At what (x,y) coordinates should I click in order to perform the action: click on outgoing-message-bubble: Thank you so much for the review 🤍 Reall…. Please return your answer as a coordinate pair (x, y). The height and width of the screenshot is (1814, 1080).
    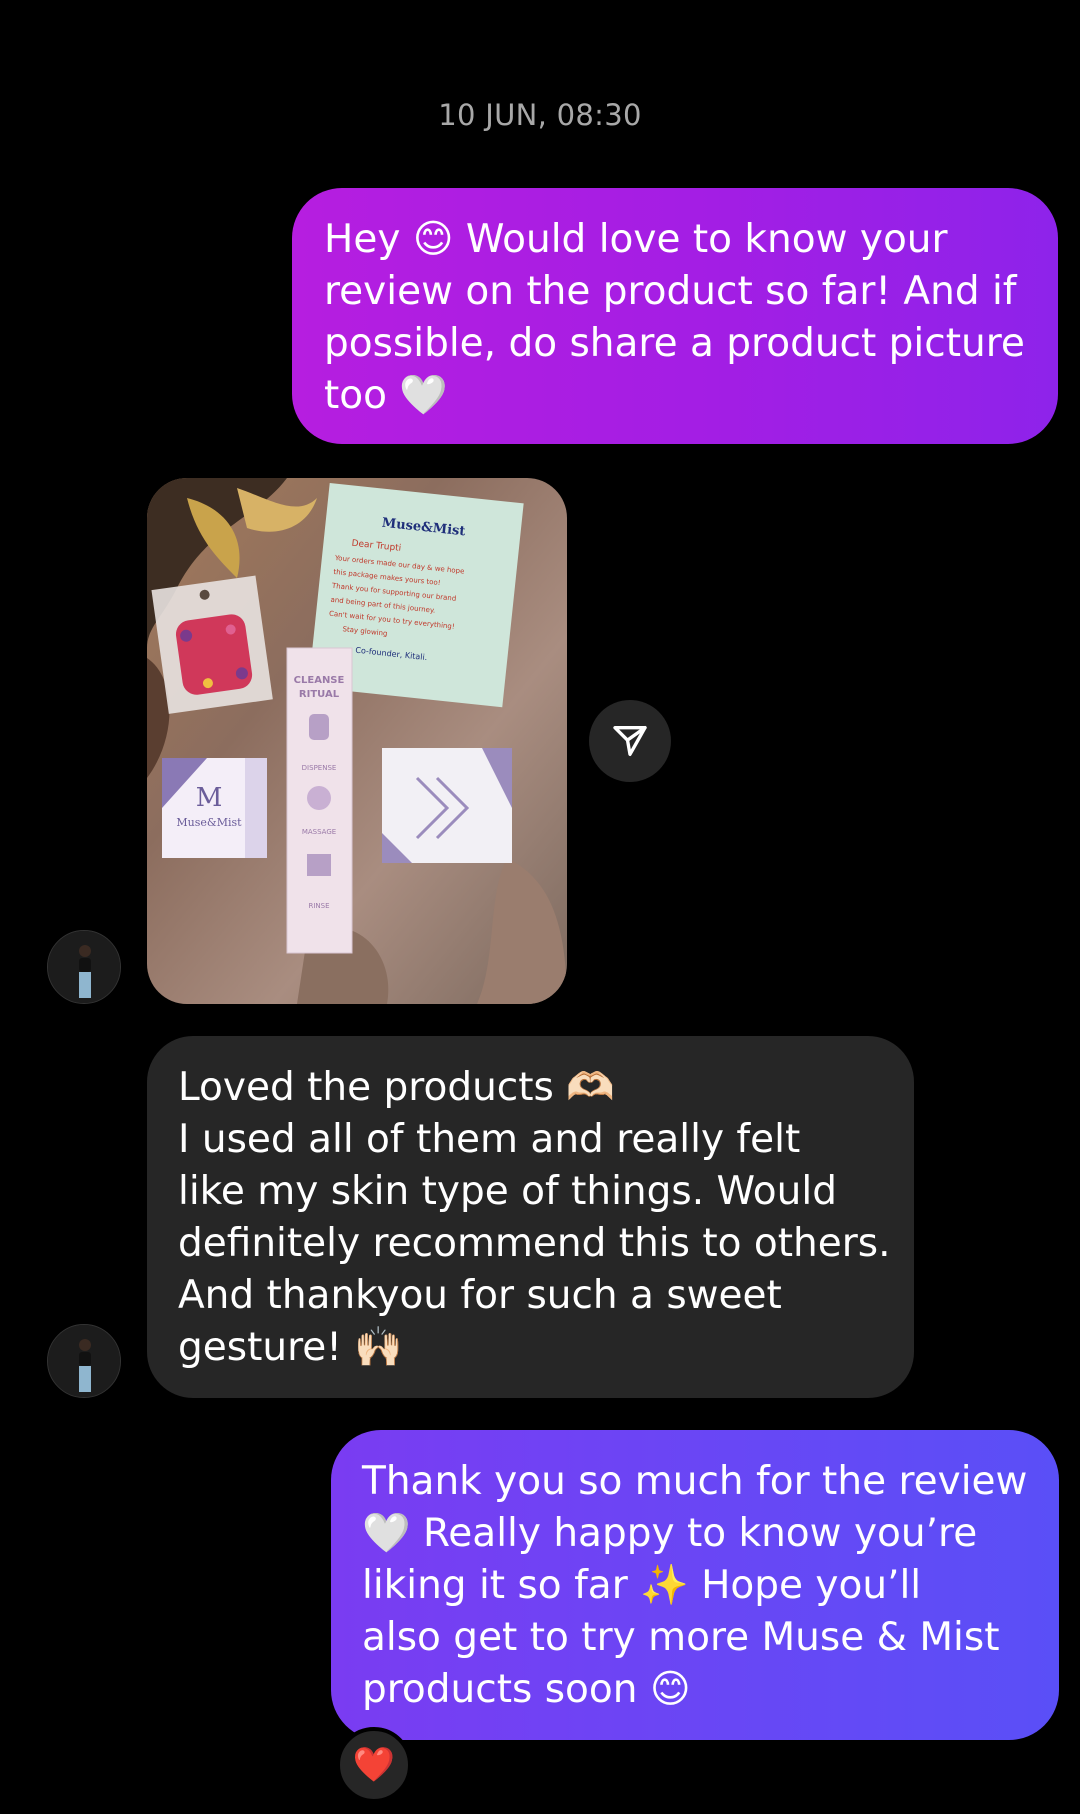
    Looking at the image, I should click on (695, 1585).